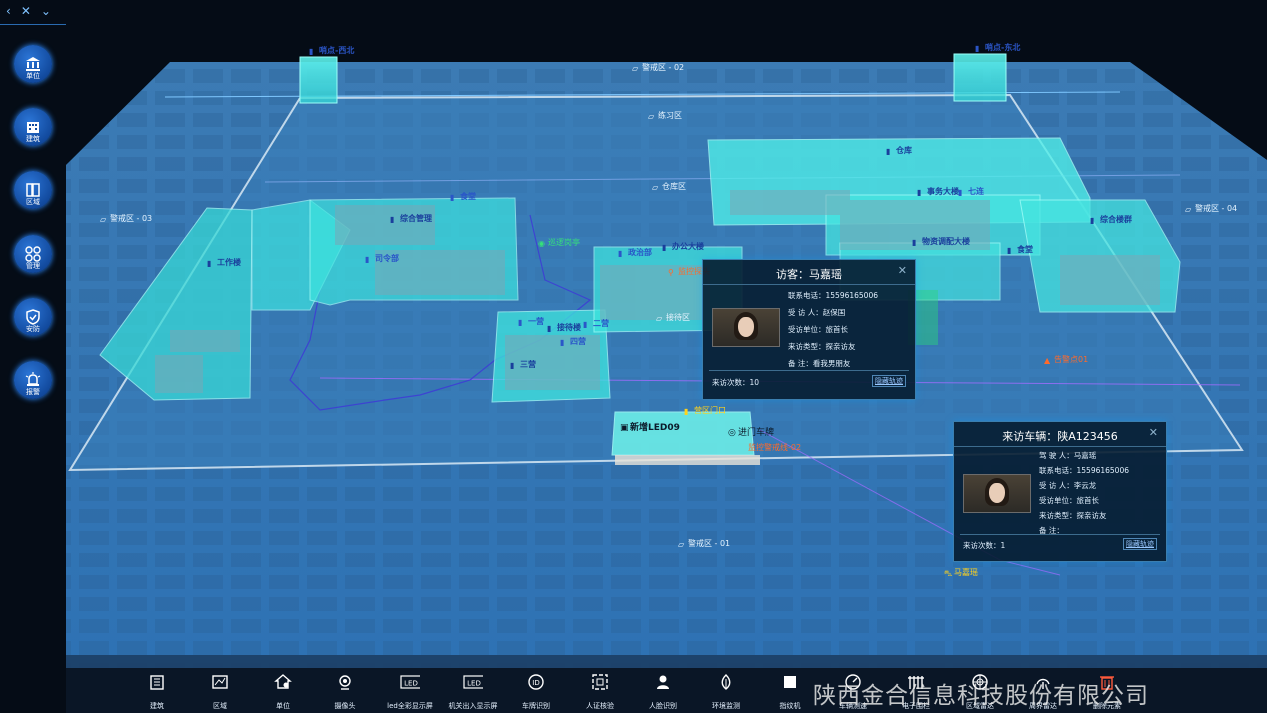 The width and height of the screenshot is (1267, 713). Describe the element at coordinates (46, 11) in the screenshot. I see `chevron-down-icon: ⌄` at that location.